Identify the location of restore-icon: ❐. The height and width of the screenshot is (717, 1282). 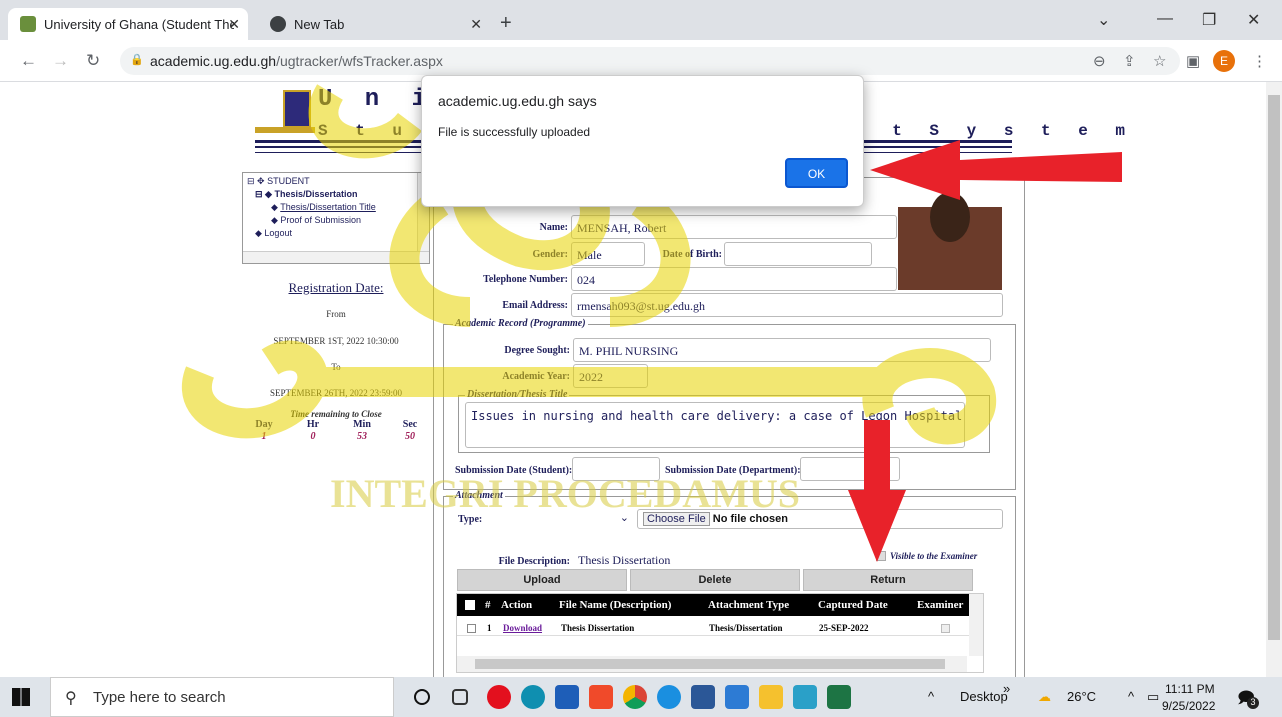
(1209, 20).